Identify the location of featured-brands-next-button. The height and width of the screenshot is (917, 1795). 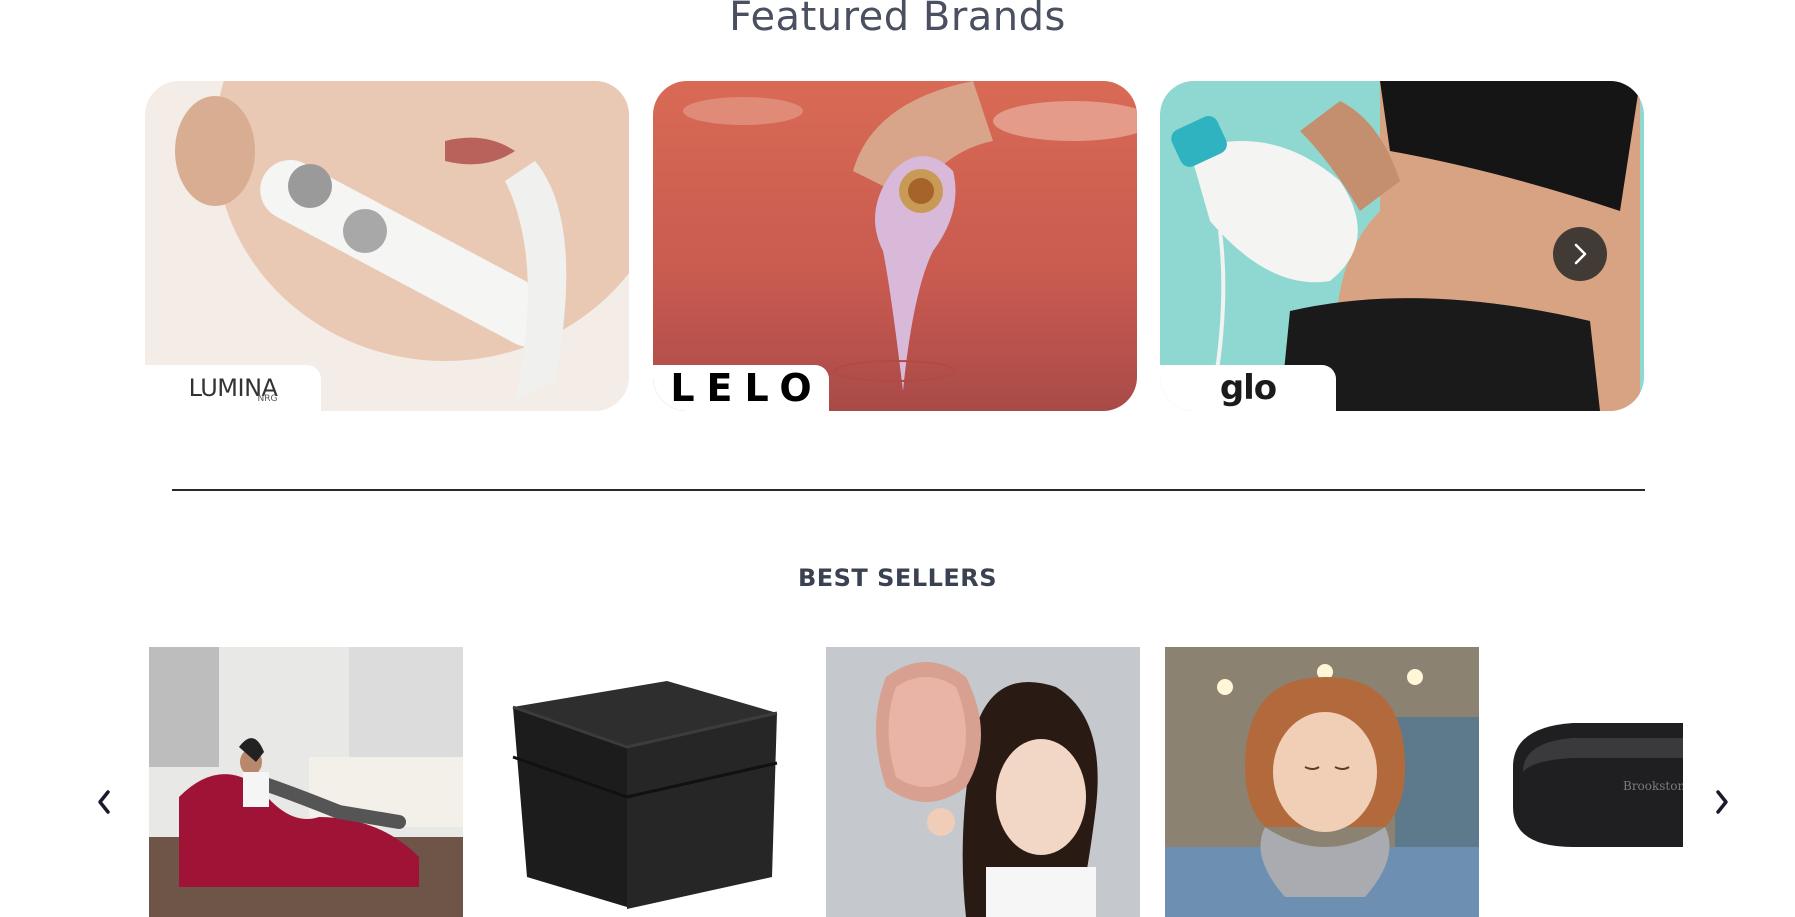
(1580, 254).